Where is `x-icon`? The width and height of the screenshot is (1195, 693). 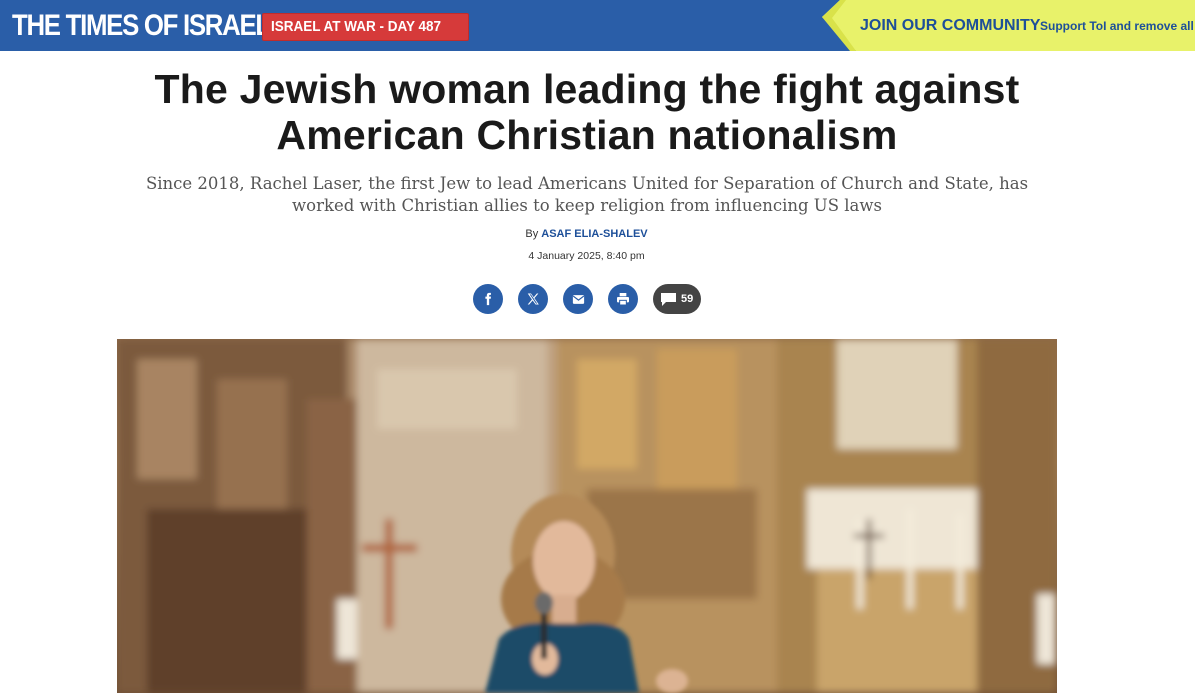 x-icon is located at coordinates (533, 299).